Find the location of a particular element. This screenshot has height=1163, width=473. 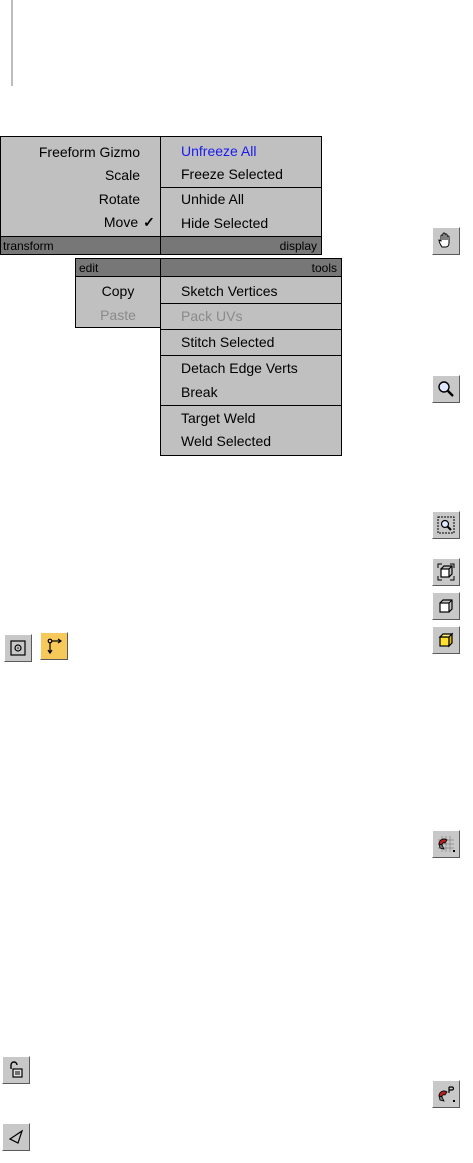

menu-item-copy: Copy is located at coordinates (118, 291).